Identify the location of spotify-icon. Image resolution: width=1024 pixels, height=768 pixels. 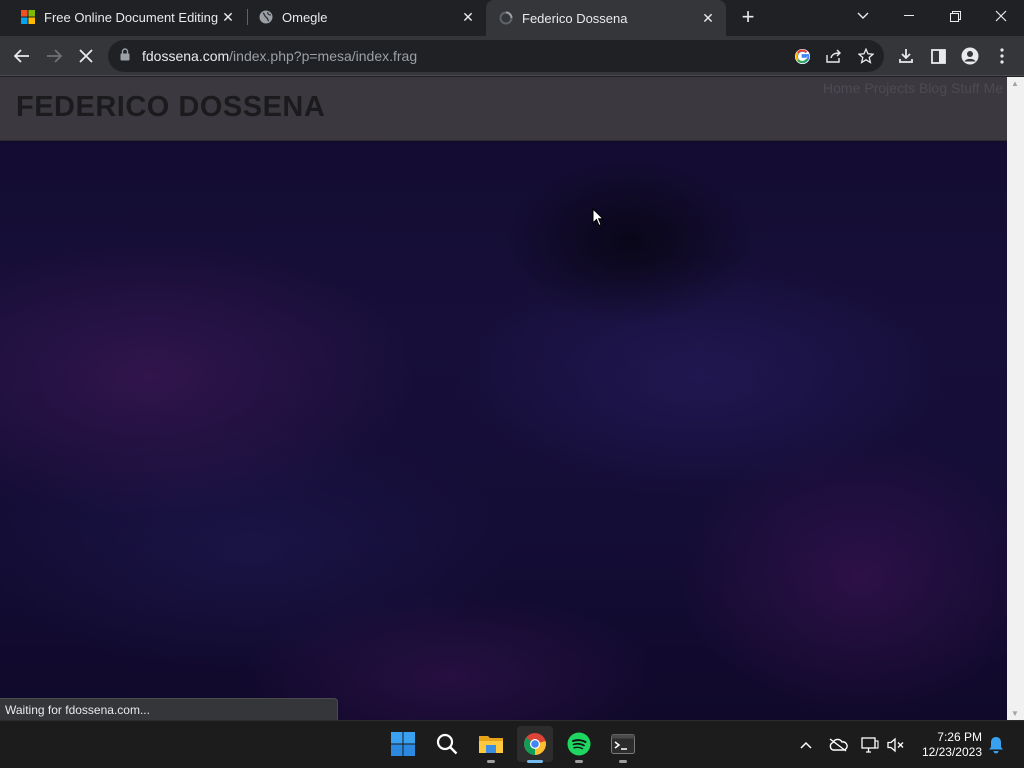
(579, 744).